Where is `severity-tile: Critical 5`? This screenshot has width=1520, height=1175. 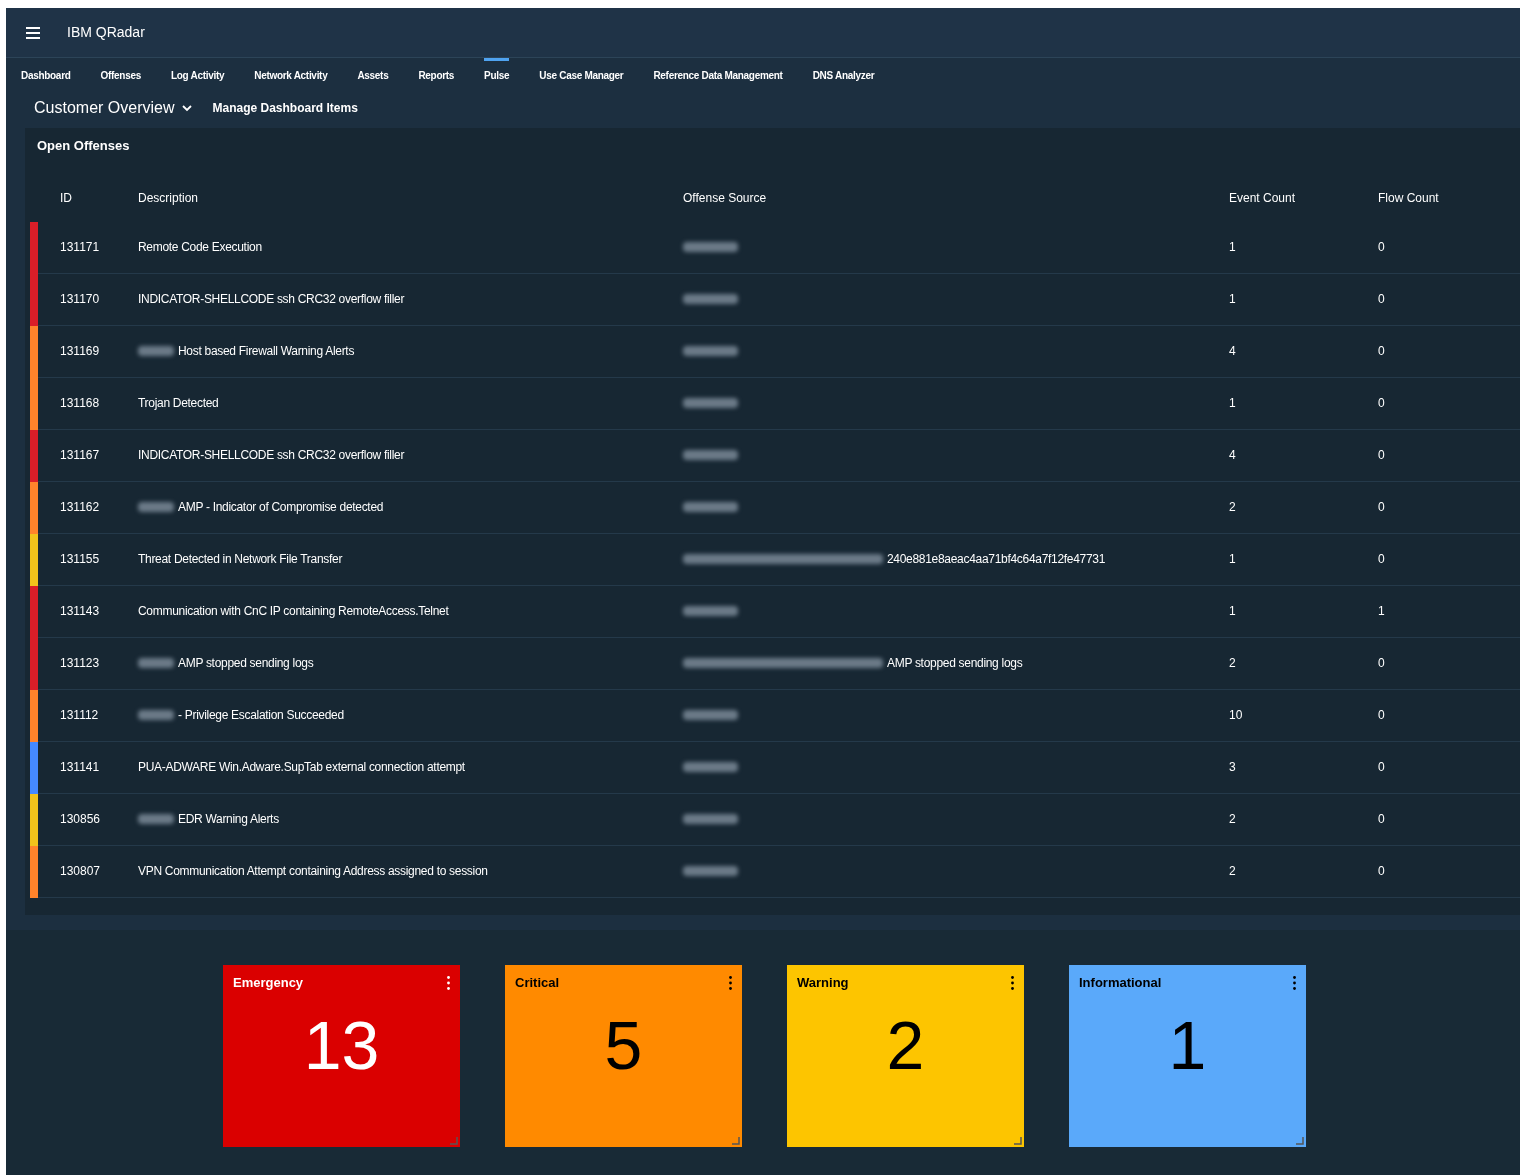
severity-tile: Critical 5 is located at coordinates (623, 1056).